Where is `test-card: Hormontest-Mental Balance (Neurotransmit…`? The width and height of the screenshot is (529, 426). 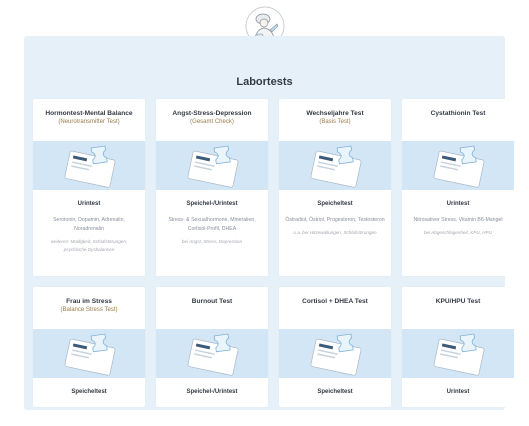 test-card: Hormontest-Mental Balance (Neurotransmit… is located at coordinates (89, 187).